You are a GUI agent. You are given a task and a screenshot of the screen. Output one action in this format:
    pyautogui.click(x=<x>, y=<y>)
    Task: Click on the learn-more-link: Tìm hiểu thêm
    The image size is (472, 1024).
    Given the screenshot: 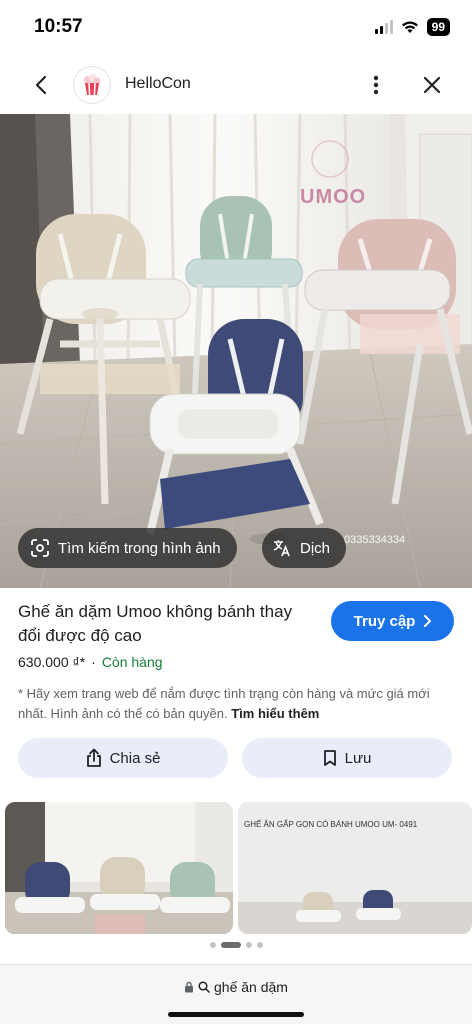 What is the action you would take?
    pyautogui.click(x=275, y=713)
    